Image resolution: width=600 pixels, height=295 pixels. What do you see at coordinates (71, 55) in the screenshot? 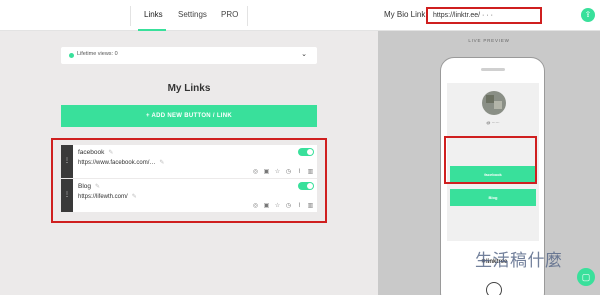
I see `status-dot-icon` at bounding box center [71, 55].